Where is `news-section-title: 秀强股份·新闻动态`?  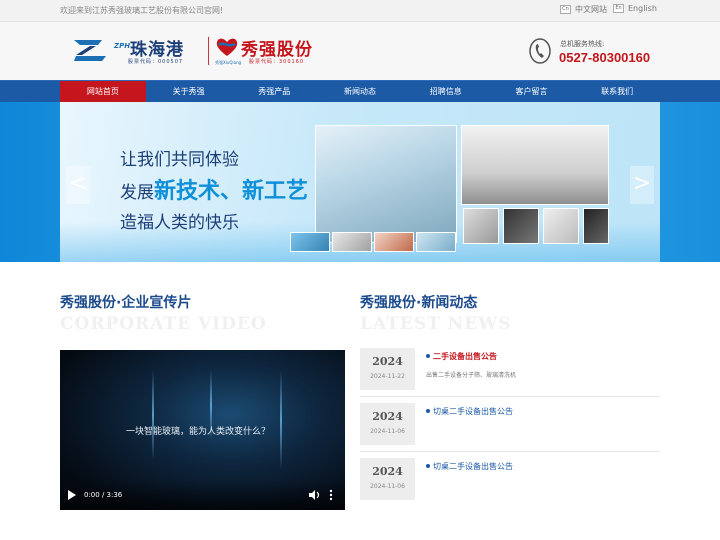
news-section-title: 秀强股份·新闻动态 is located at coordinates (419, 303).